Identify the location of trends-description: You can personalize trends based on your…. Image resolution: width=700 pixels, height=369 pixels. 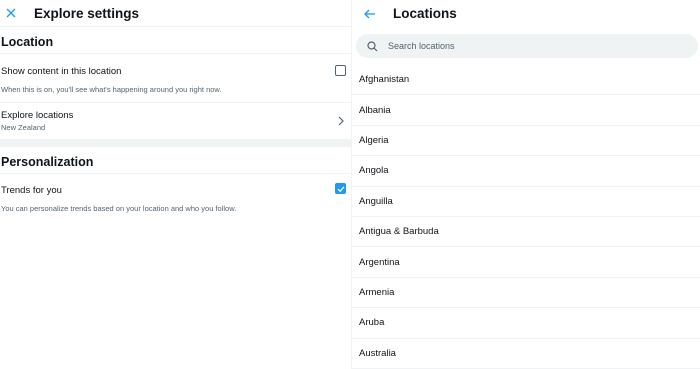
(119, 208).